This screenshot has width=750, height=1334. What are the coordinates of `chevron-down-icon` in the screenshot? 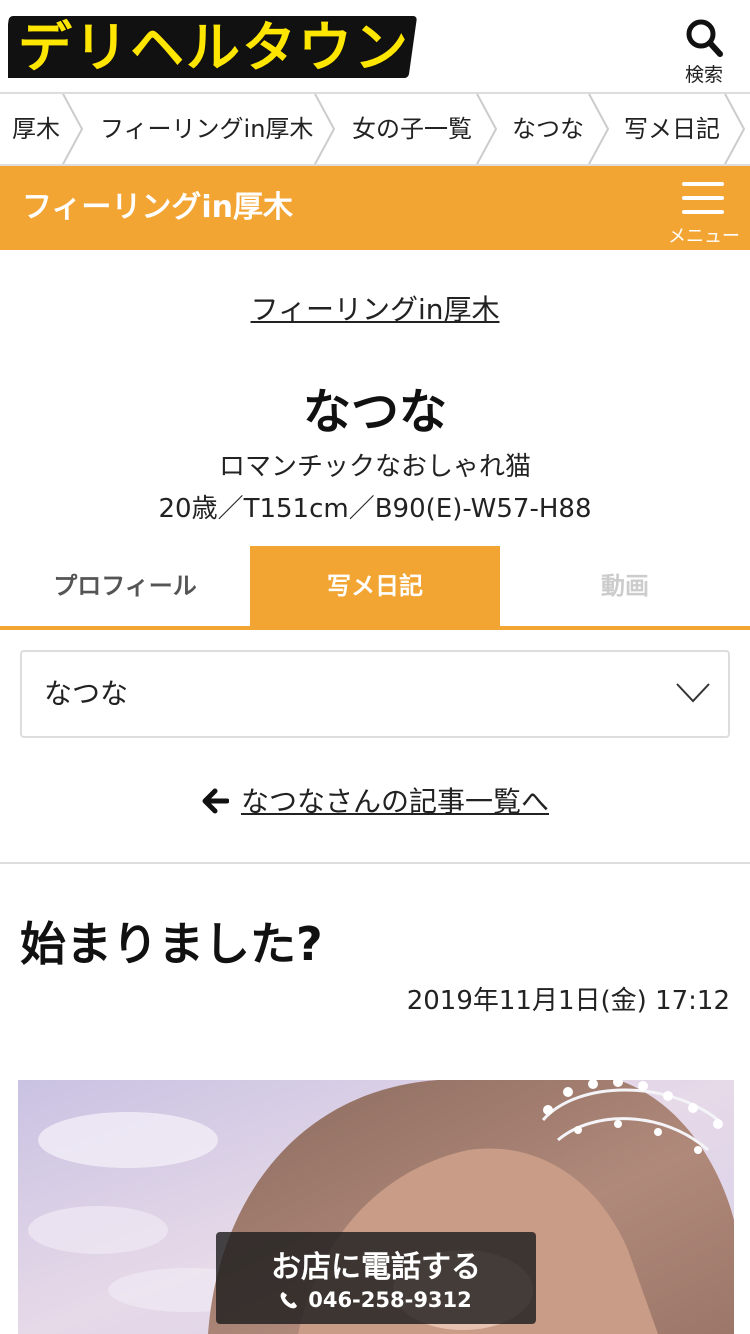 It's located at (693, 693).